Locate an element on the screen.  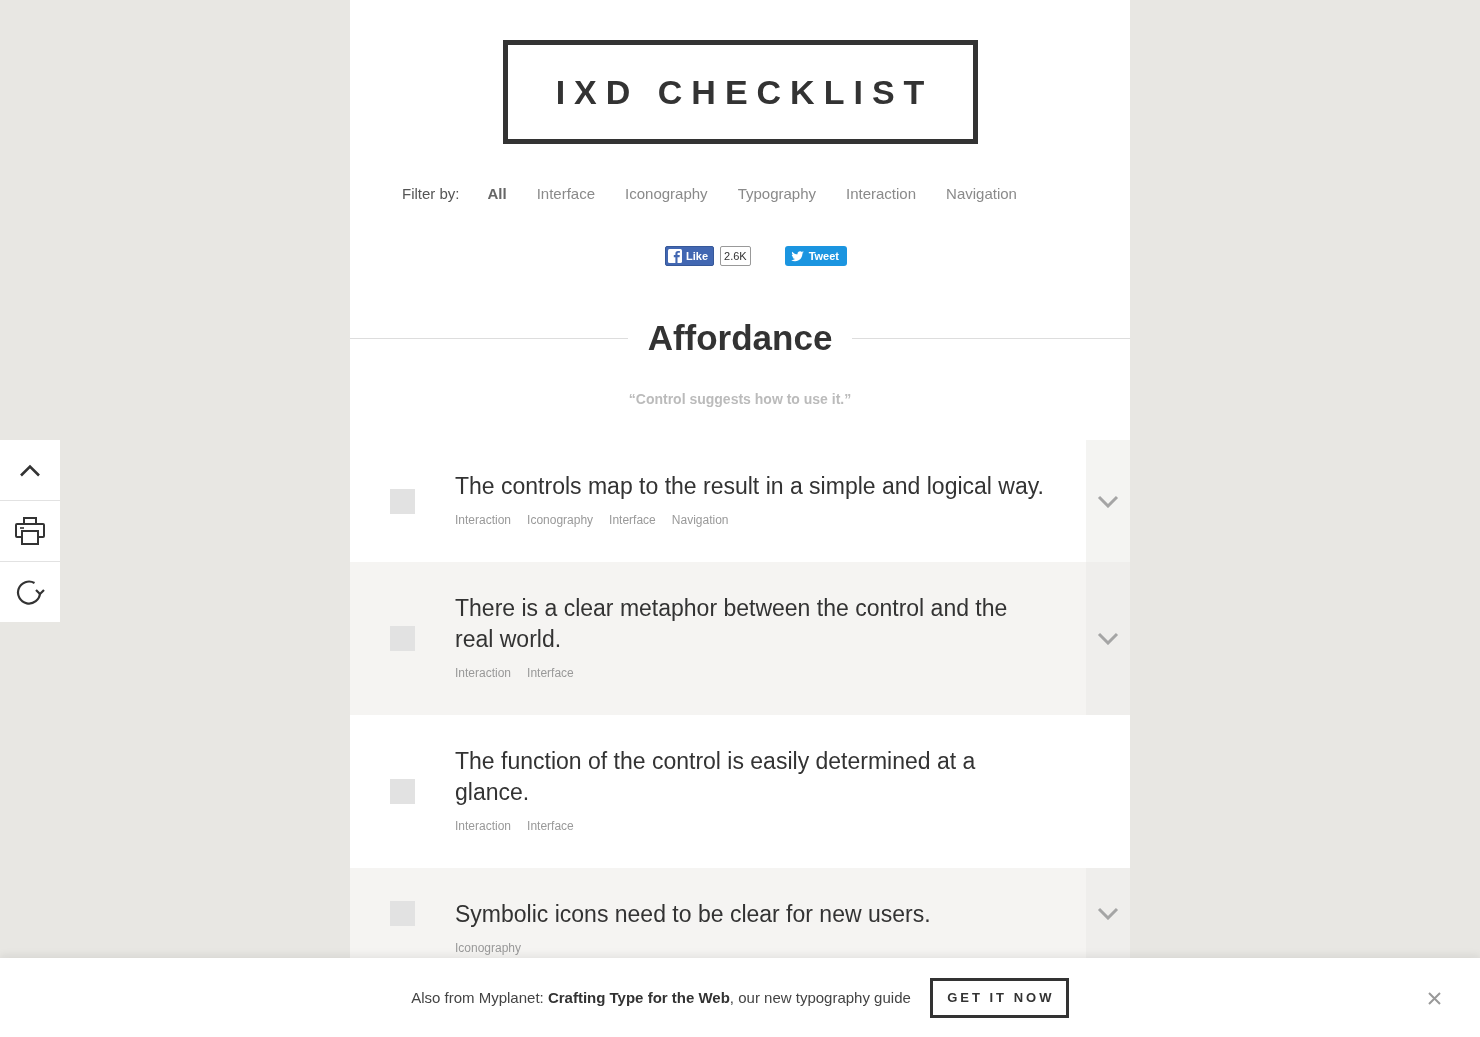
filter-label: Filter by: is located at coordinates (431, 194).